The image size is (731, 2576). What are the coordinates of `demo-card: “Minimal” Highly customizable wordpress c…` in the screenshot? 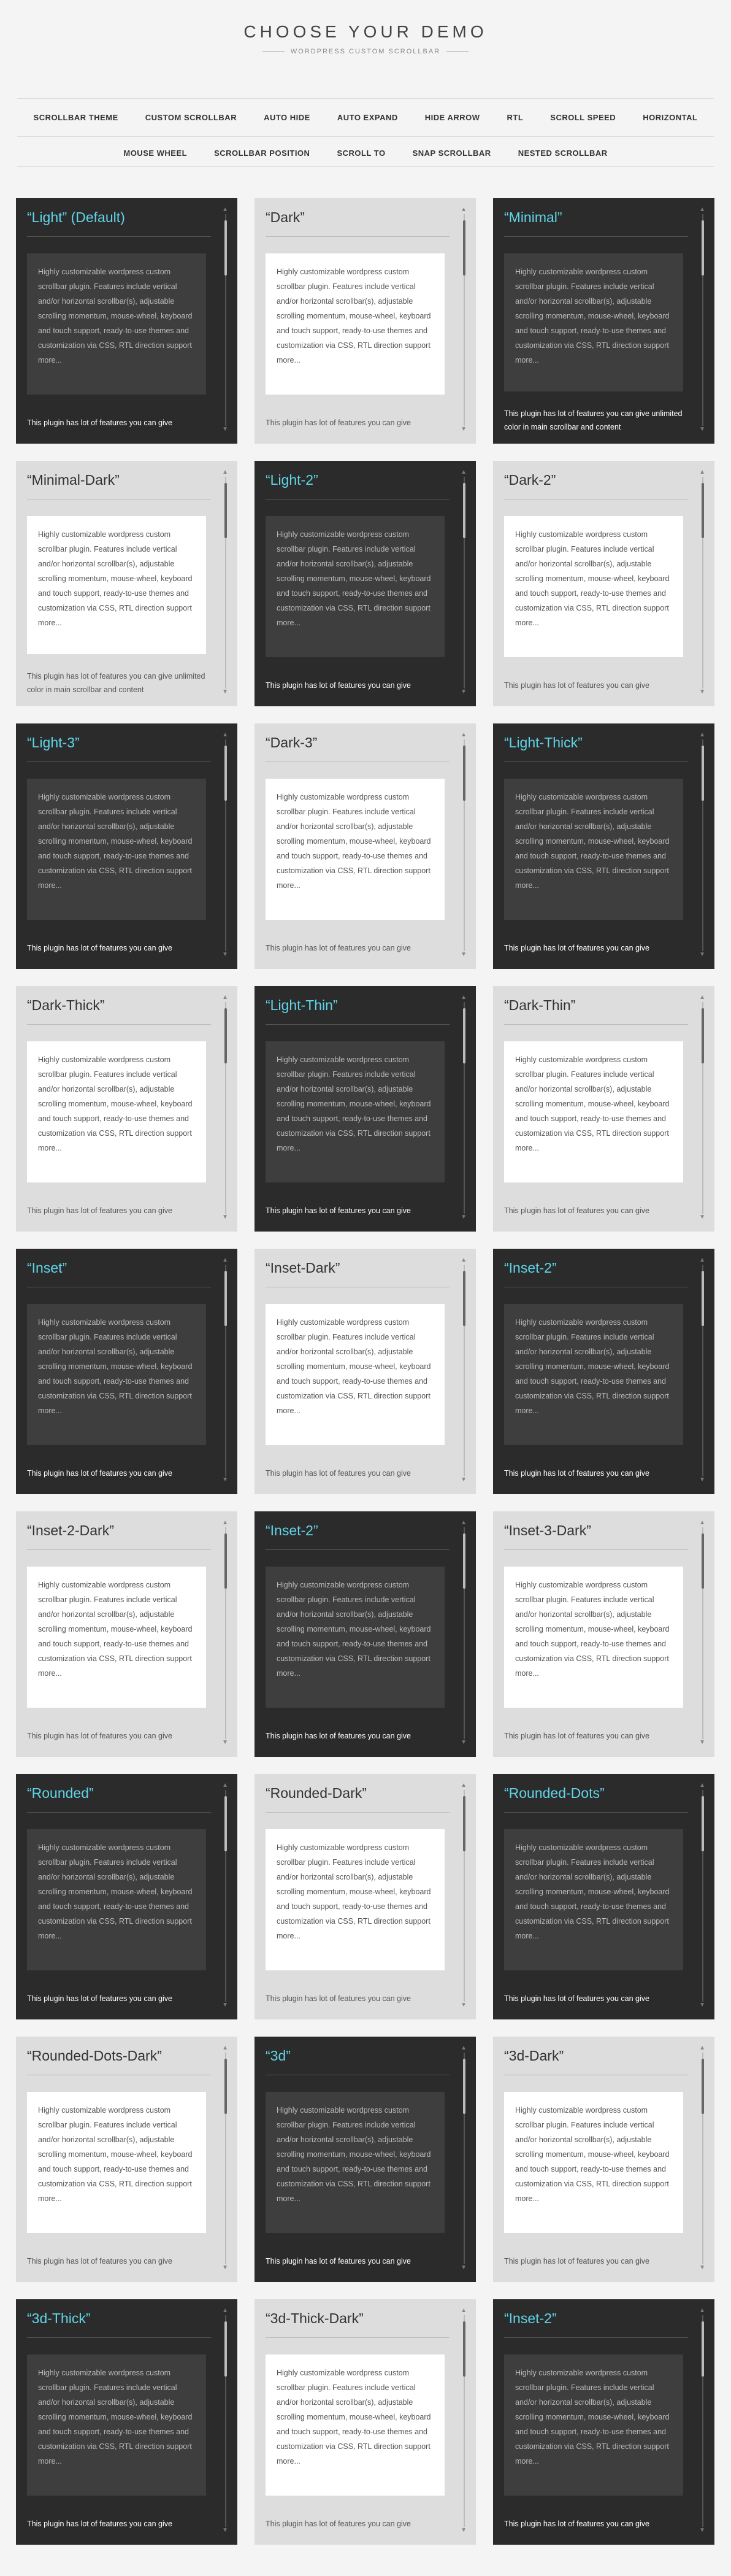 It's located at (604, 321).